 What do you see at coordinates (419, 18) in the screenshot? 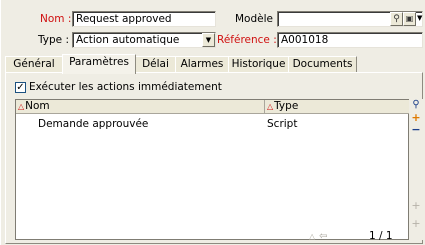
I see `dropdown-arrow-icon: ▼` at bounding box center [419, 18].